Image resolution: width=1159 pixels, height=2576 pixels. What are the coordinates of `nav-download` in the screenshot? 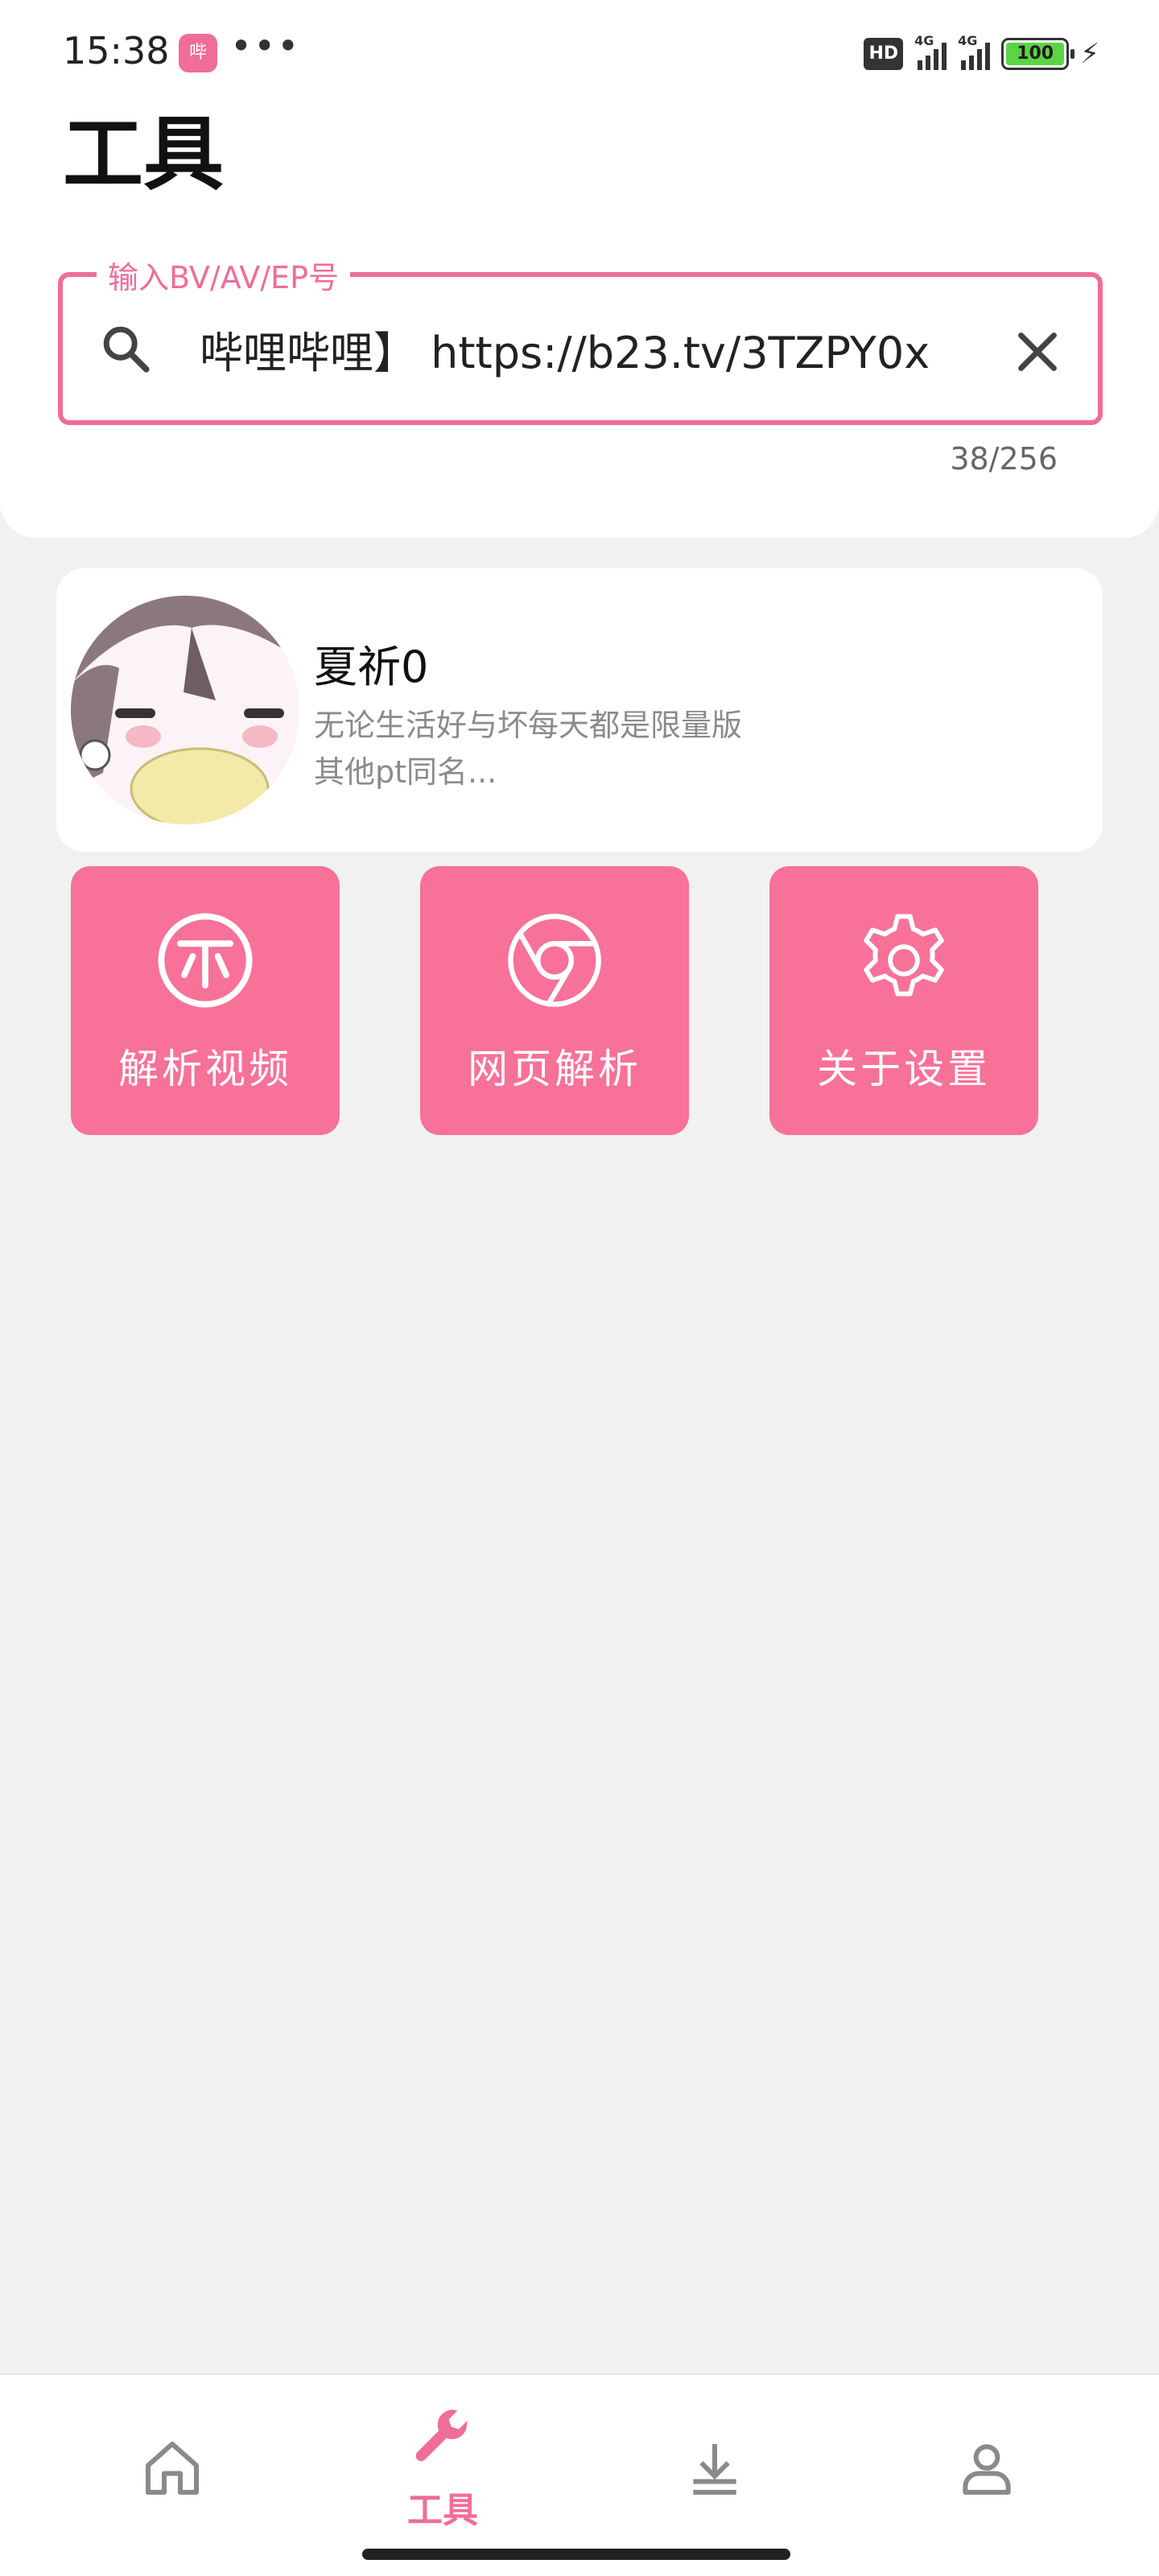 It's located at (714, 2467).